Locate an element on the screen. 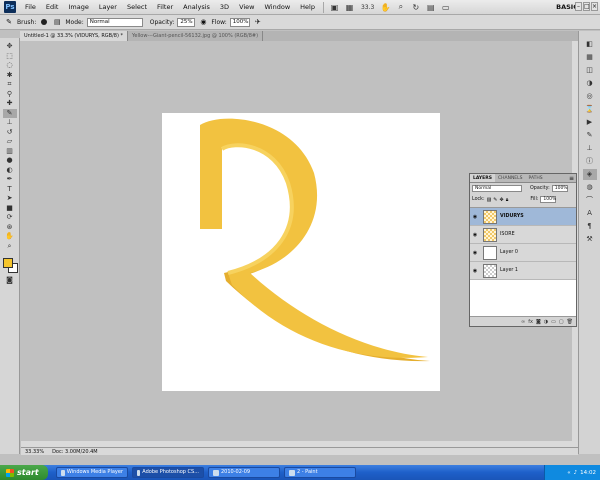  minimize-button: – is located at coordinates (578, 6).